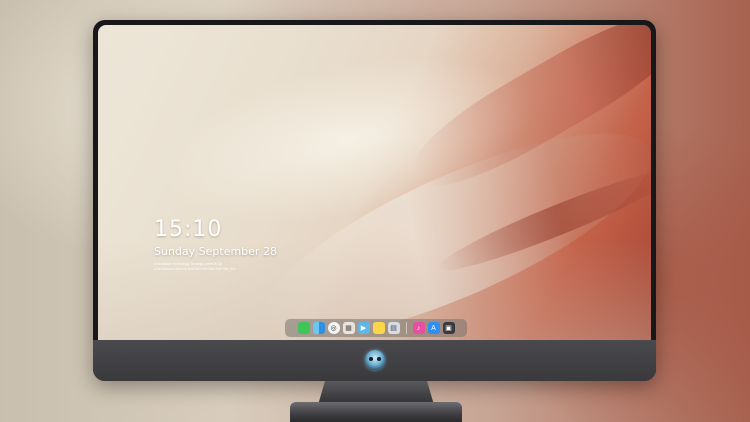 This screenshot has height=422, width=750. What do you see at coordinates (333, 328) in the screenshot?
I see `safari-icon: ◎` at bounding box center [333, 328].